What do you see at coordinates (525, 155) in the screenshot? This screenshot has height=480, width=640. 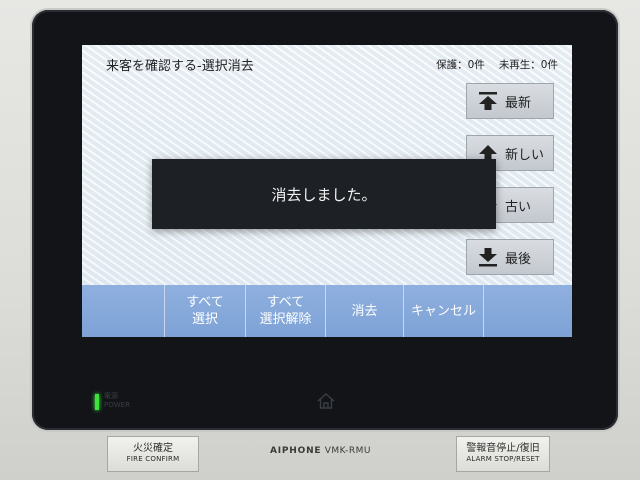 I see `newer-label: 新しい` at bounding box center [525, 155].